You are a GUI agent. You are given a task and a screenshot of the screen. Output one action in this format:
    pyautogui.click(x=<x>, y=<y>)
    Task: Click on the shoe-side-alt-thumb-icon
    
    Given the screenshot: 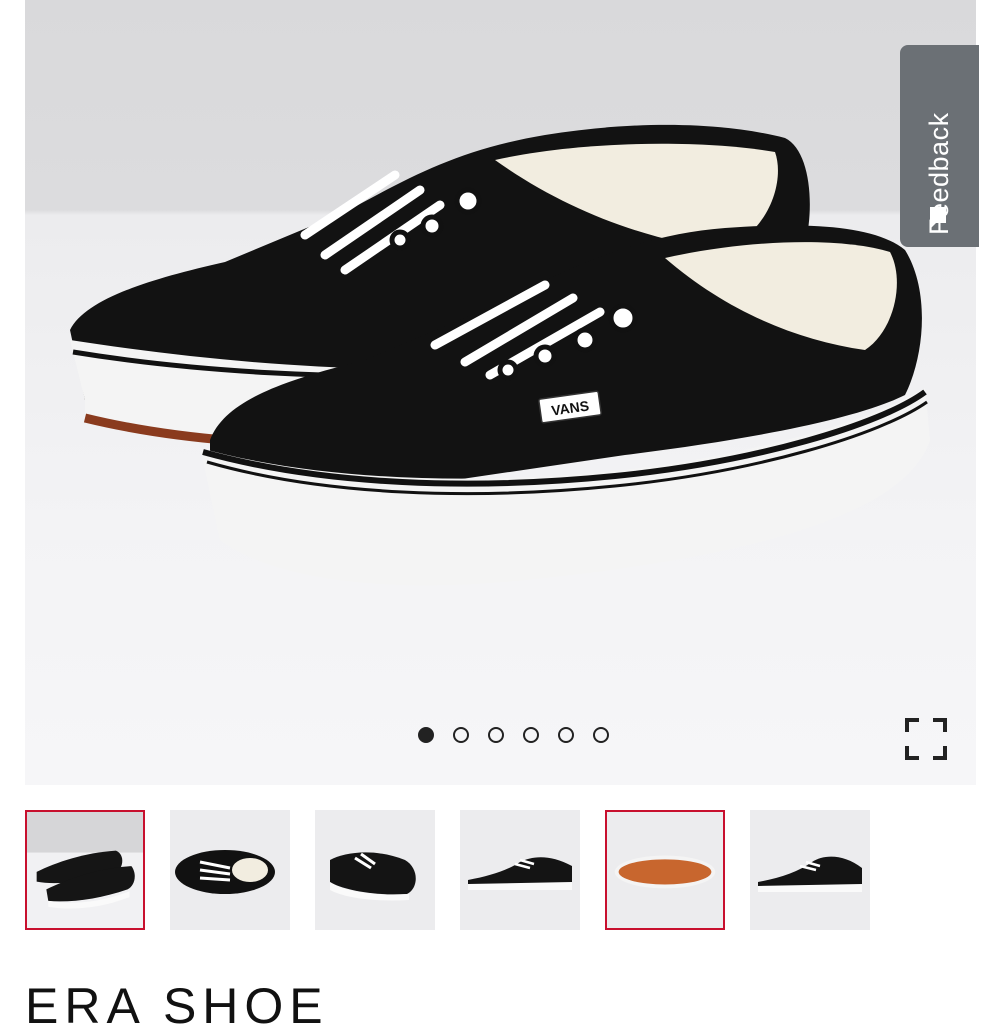 What is the action you would take?
    pyautogui.click(x=810, y=874)
    